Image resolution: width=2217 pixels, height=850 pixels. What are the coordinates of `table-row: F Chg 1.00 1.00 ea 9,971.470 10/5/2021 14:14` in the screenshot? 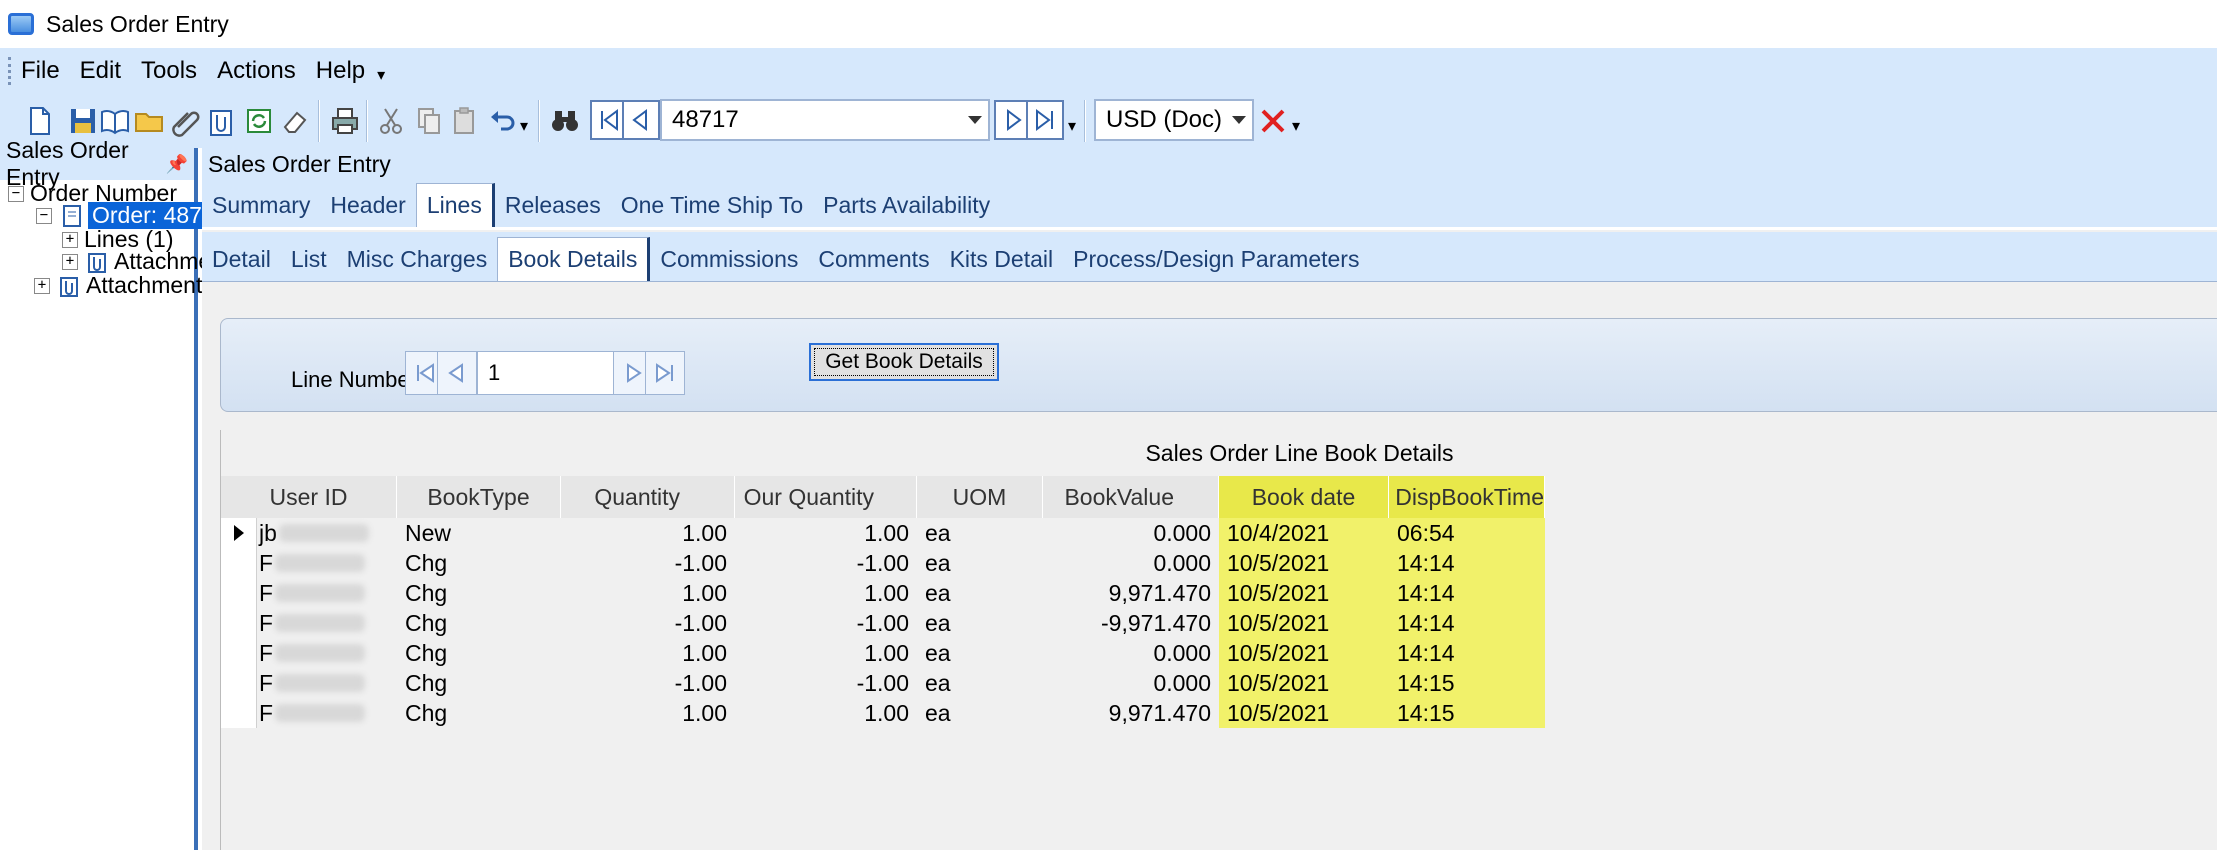 It's located at (883, 593).